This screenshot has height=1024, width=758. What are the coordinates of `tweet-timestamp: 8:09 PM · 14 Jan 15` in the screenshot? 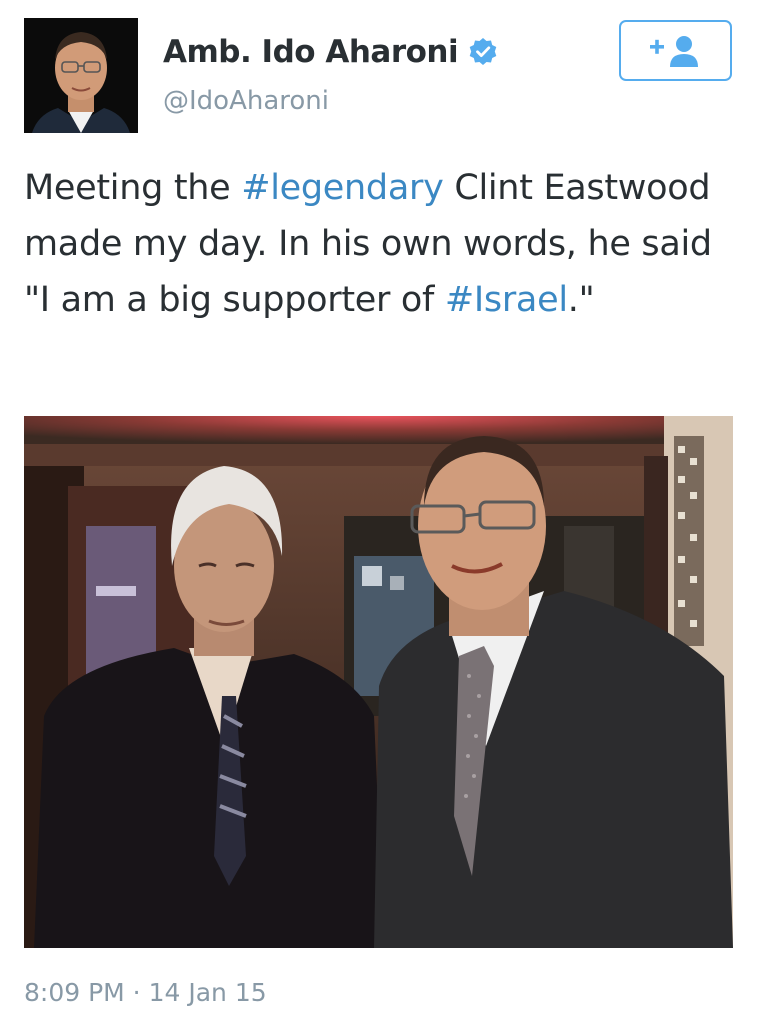 It's located at (145, 992).